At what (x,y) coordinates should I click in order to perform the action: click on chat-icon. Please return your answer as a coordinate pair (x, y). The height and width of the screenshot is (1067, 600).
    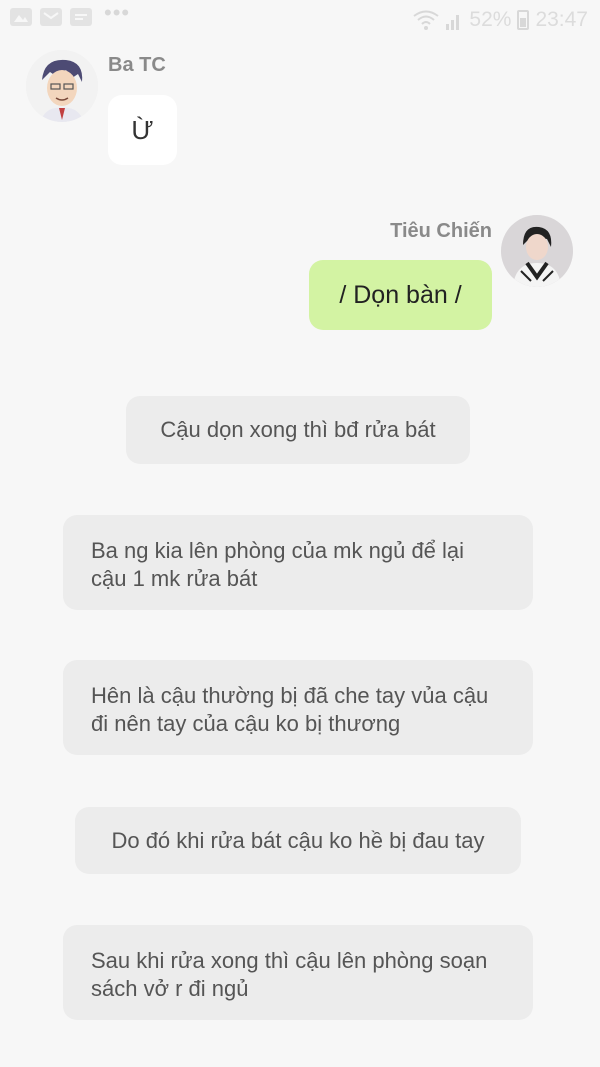
    Looking at the image, I should click on (81, 17).